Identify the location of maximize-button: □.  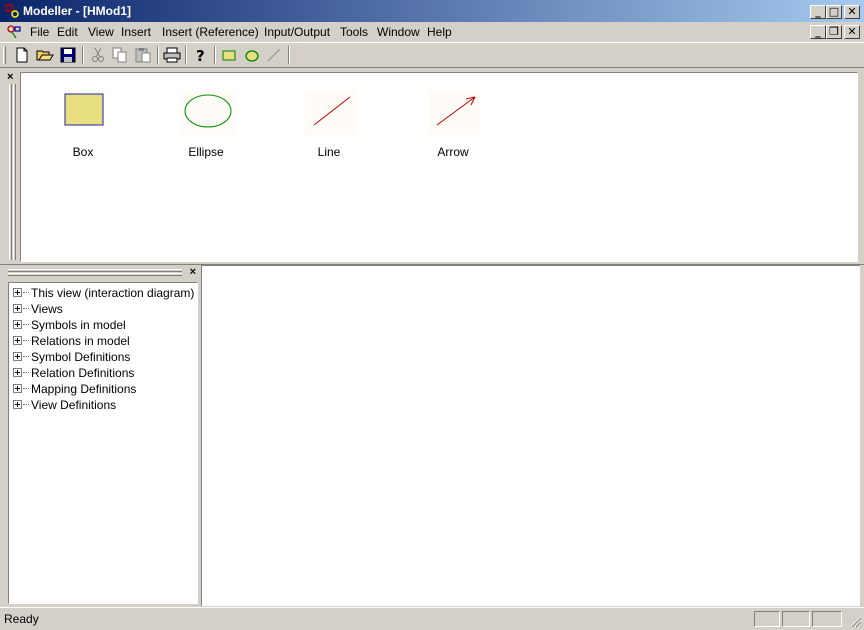
(834, 12).